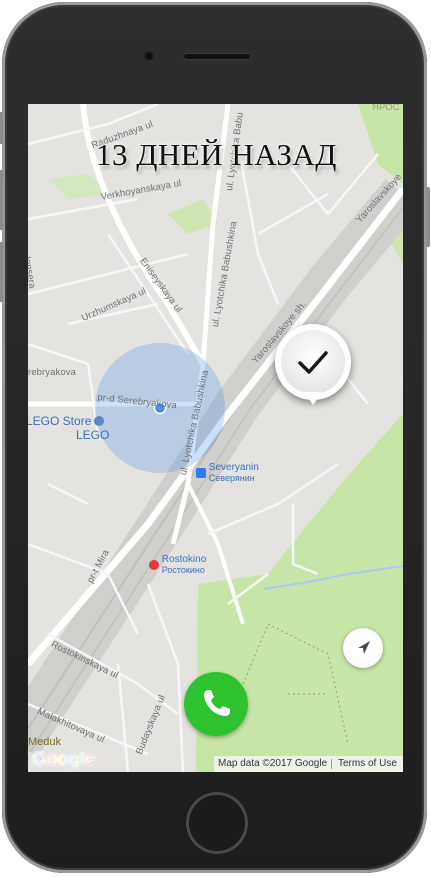  I want to click on checkin-marker, so click(313, 364).